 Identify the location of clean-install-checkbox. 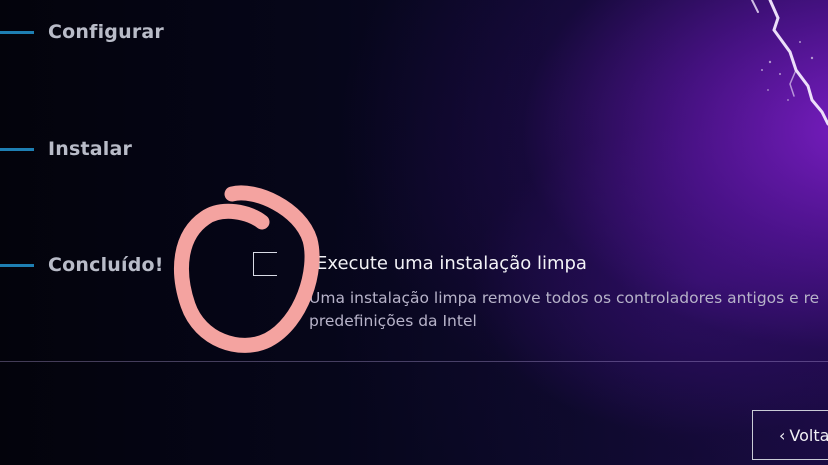
(265, 264).